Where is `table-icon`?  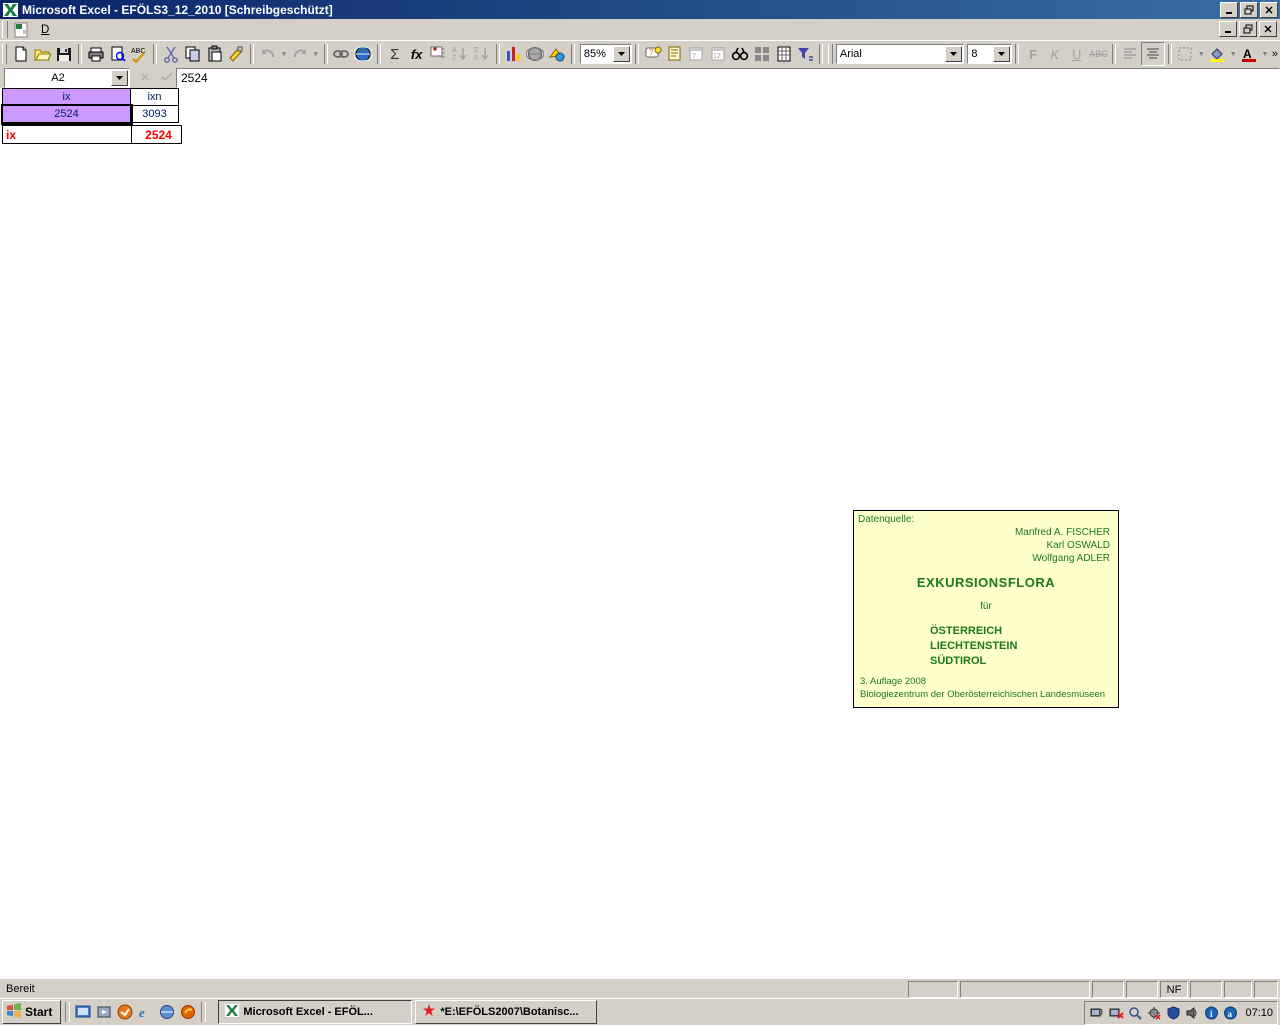
table-icon is located at coordinates (784, 54).